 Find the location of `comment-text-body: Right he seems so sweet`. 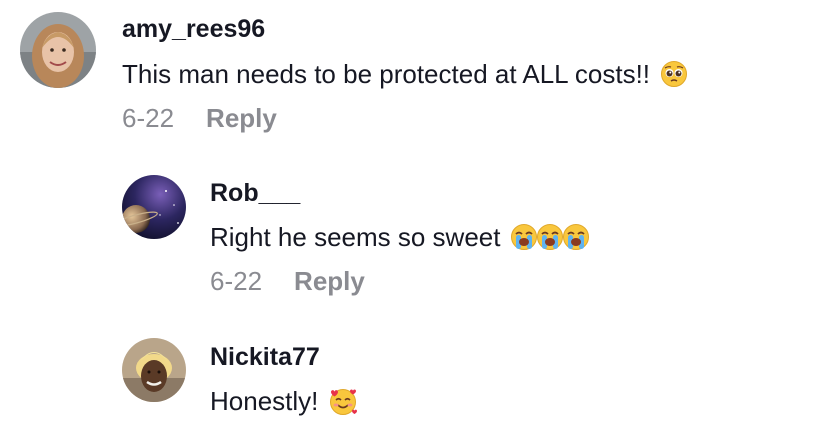

comment-text-body: Right he seems so sweet is located at coordinates (355, 236).